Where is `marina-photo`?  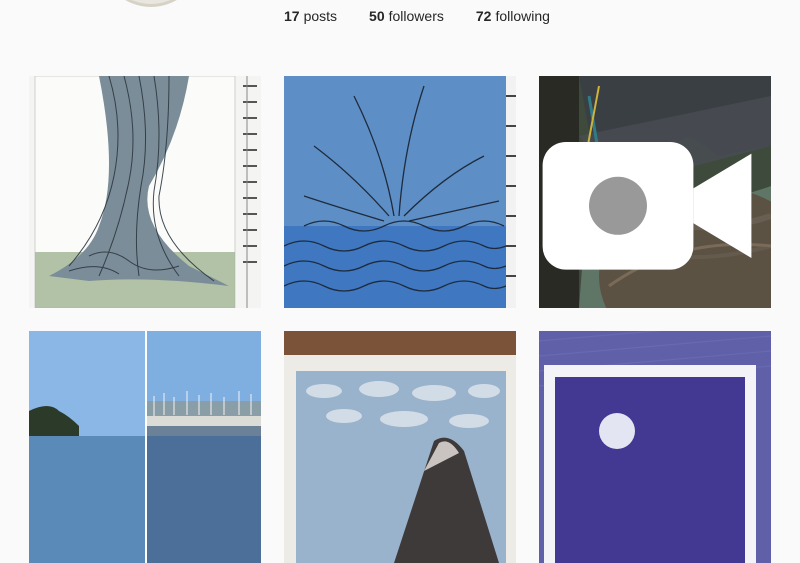
marina-photo is located at coordinates (145, 447).